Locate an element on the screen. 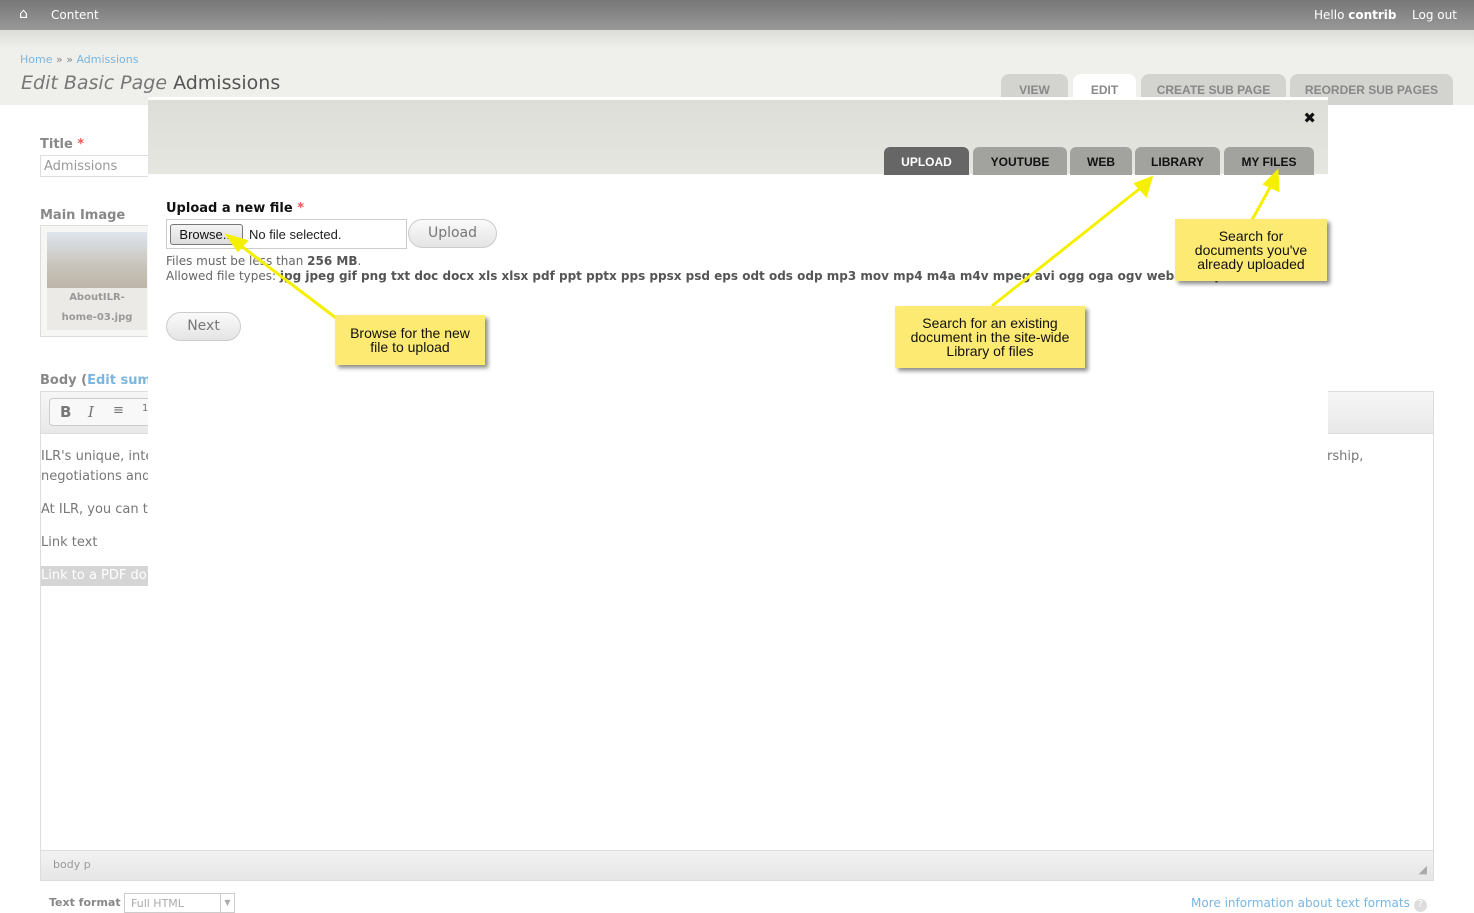 The height and width of the screenshot is (913, 1474). close-icon: ✖ is located at coordinates (1309, 118).